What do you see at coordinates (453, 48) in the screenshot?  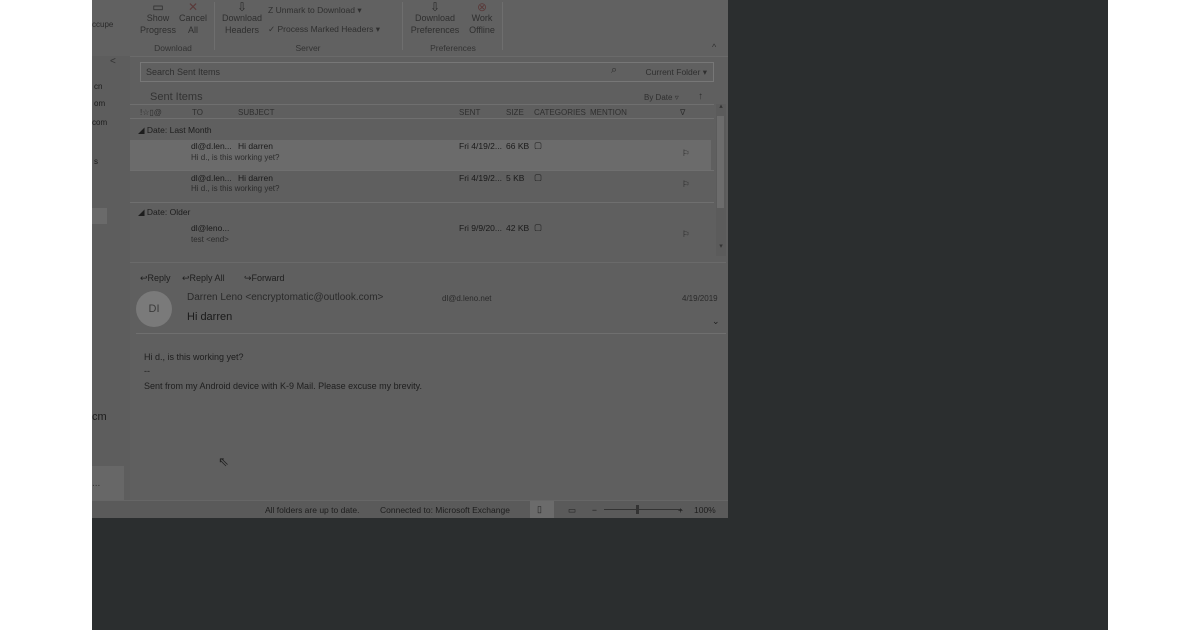 I see `preferences-group-label: Preferences` at bounding box center [453, 48].